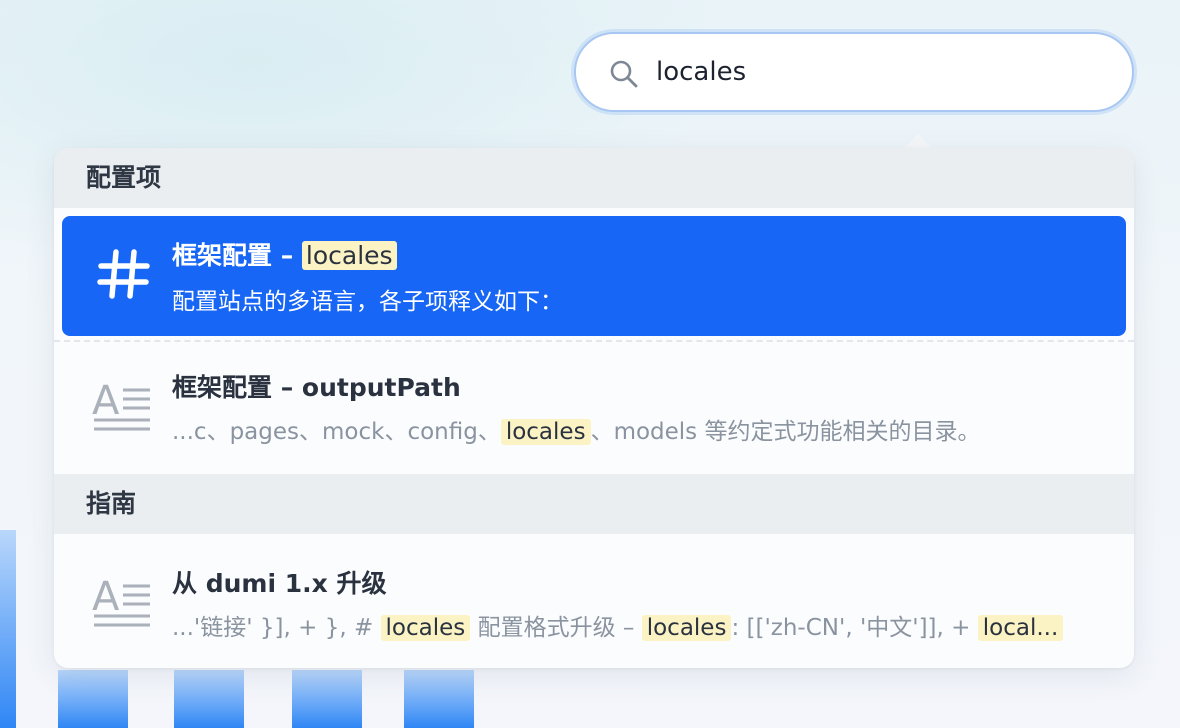 Image resolution: width=1180 pixels, height=728 pixels. What do you see at coordinates (594, 276) in the screenshot?
I see `search-result-item: 框架配置 – locales 配置站点的多语言，各子项释义如下：` at bounding box center [594, 276].